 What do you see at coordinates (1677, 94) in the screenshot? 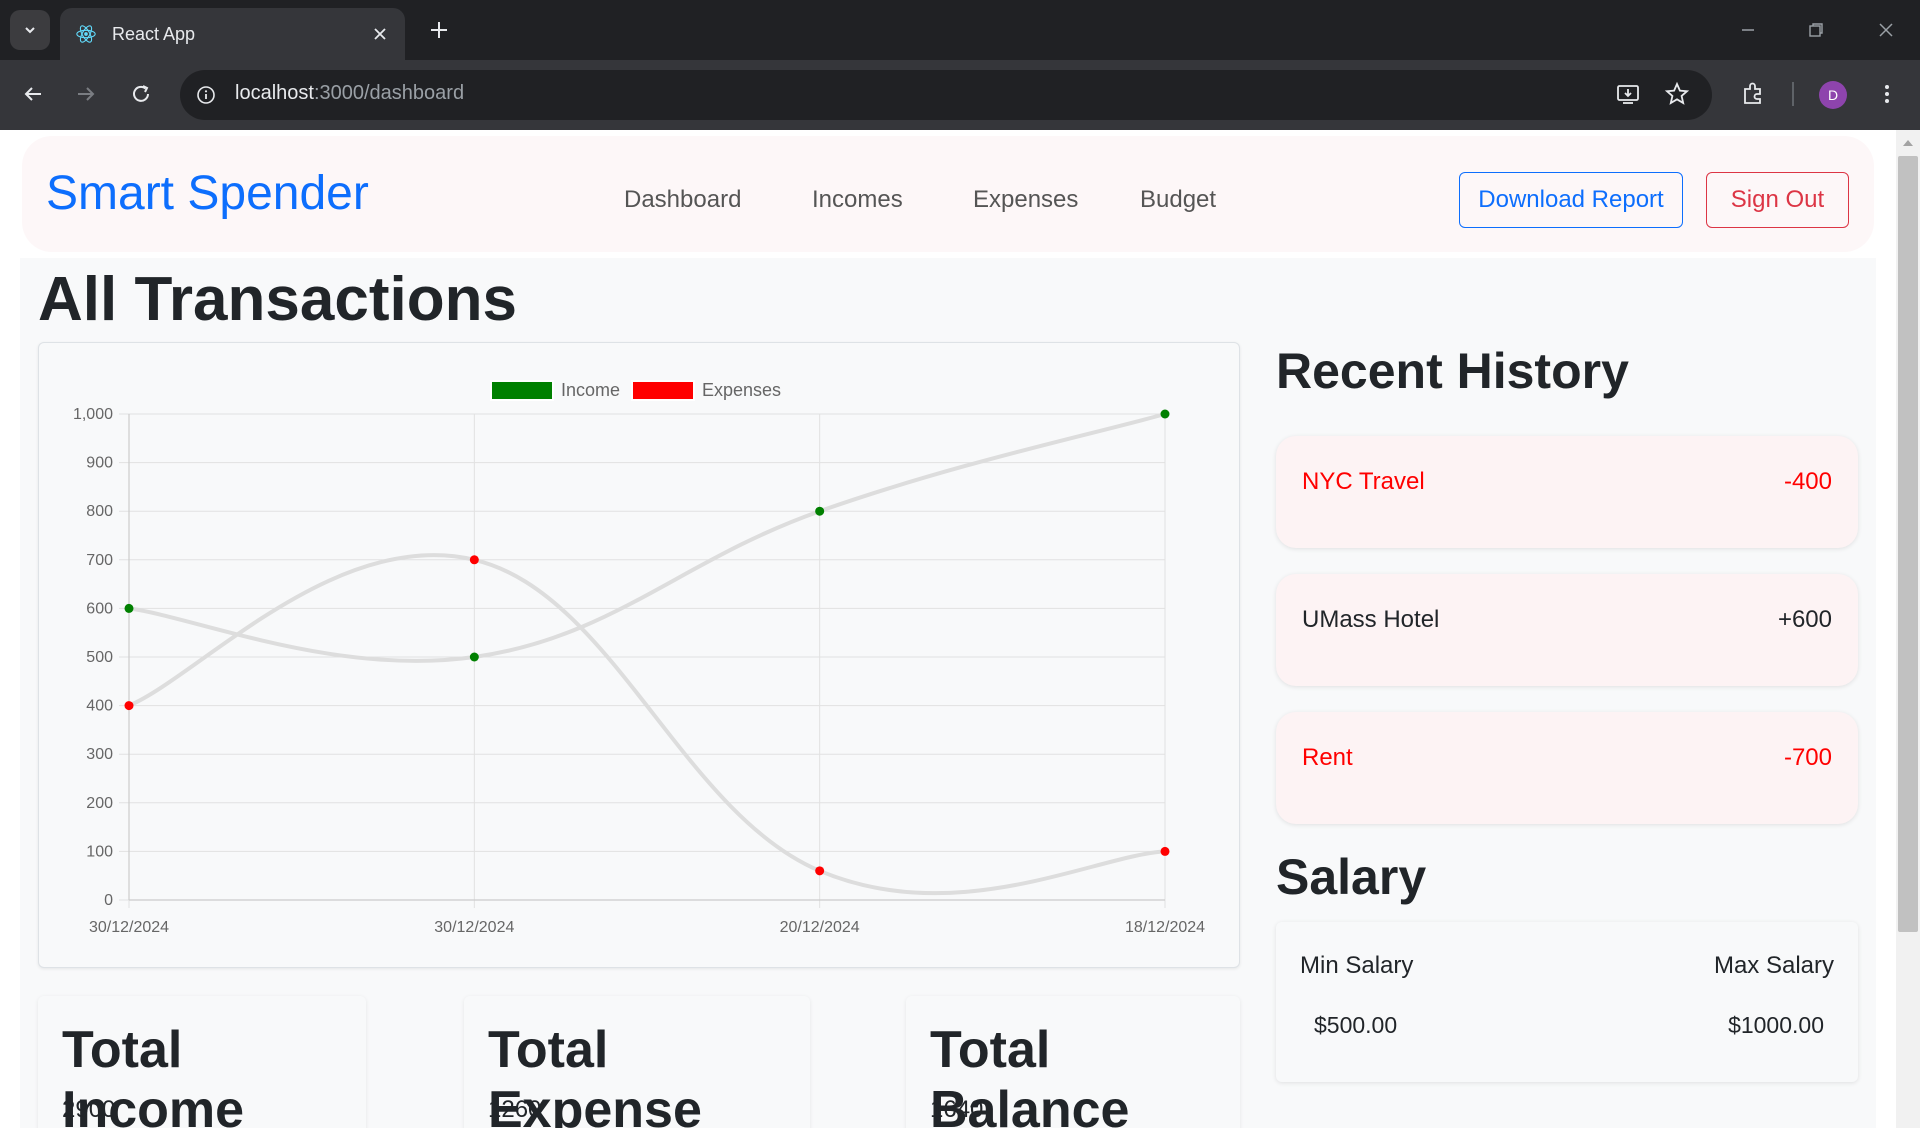
I see `star-icon` at bounding box center [1677, 94].